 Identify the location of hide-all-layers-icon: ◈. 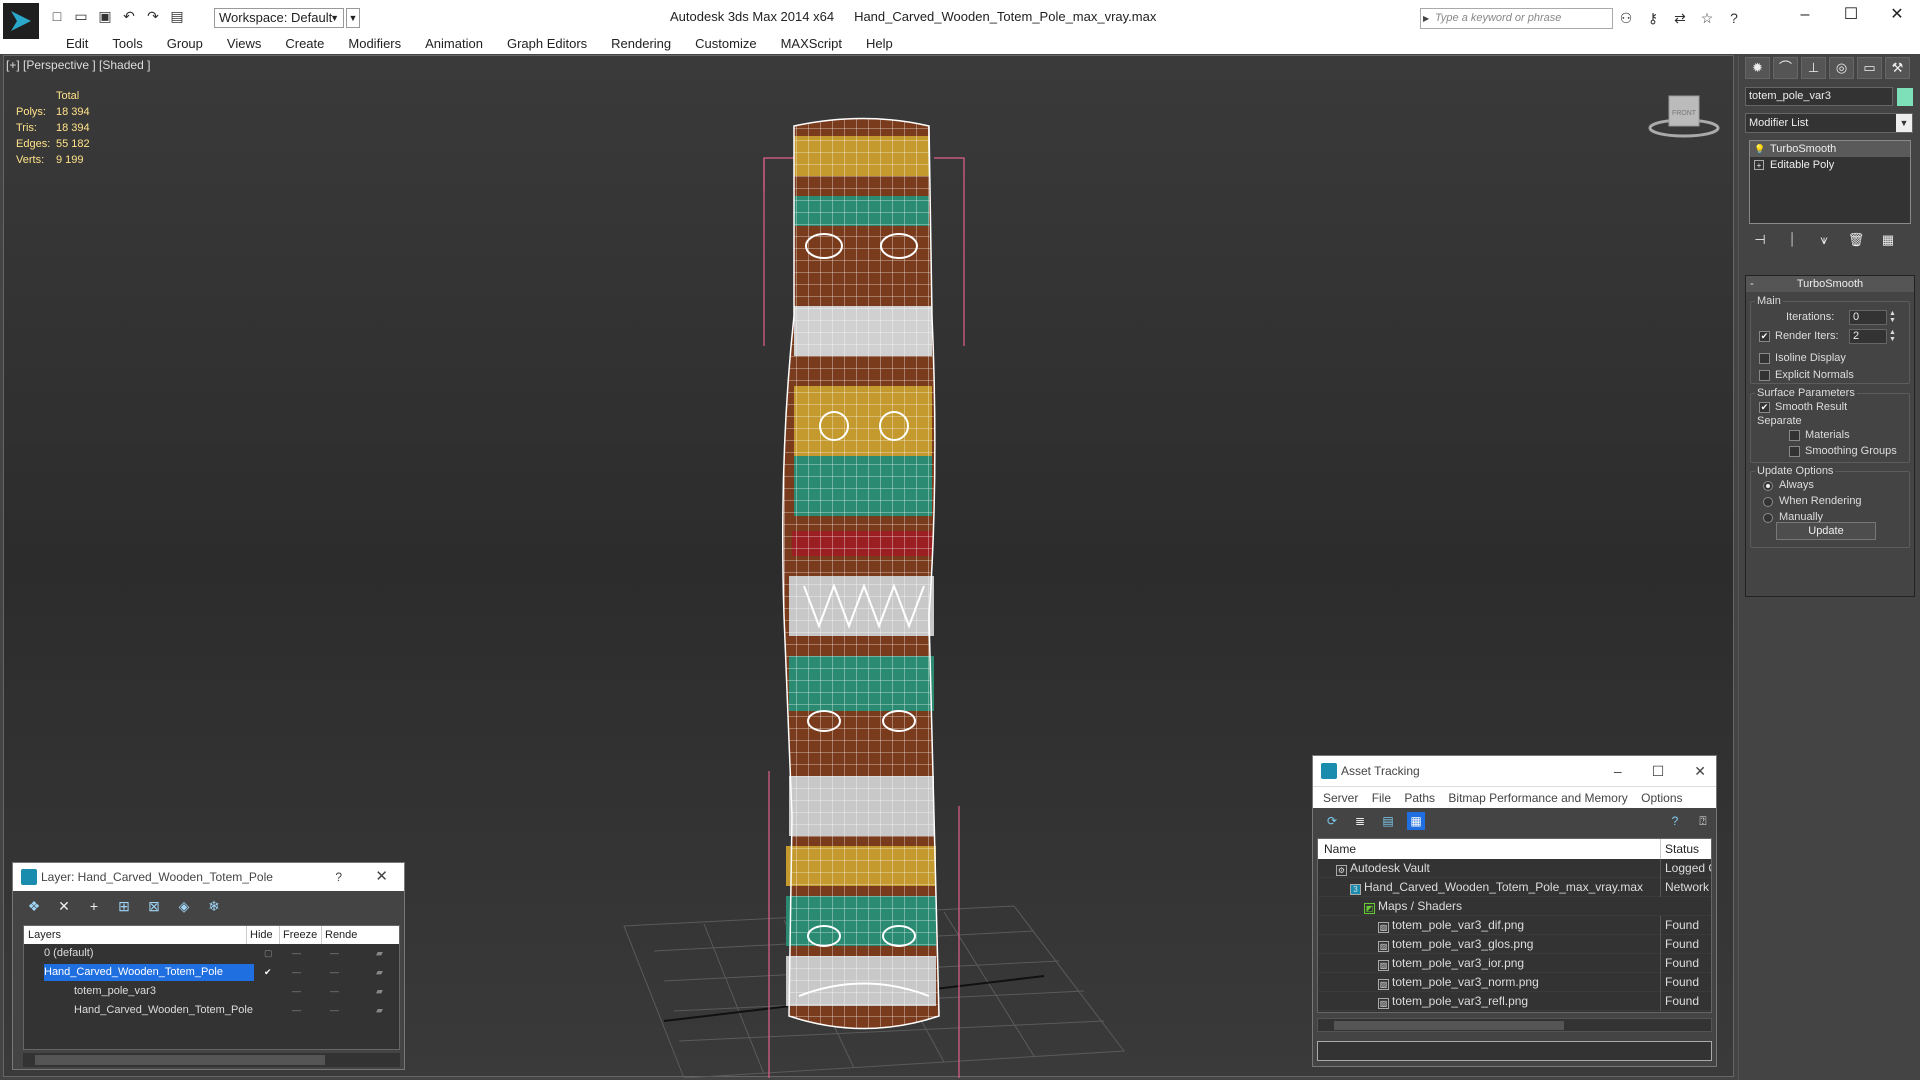
(184, 906).